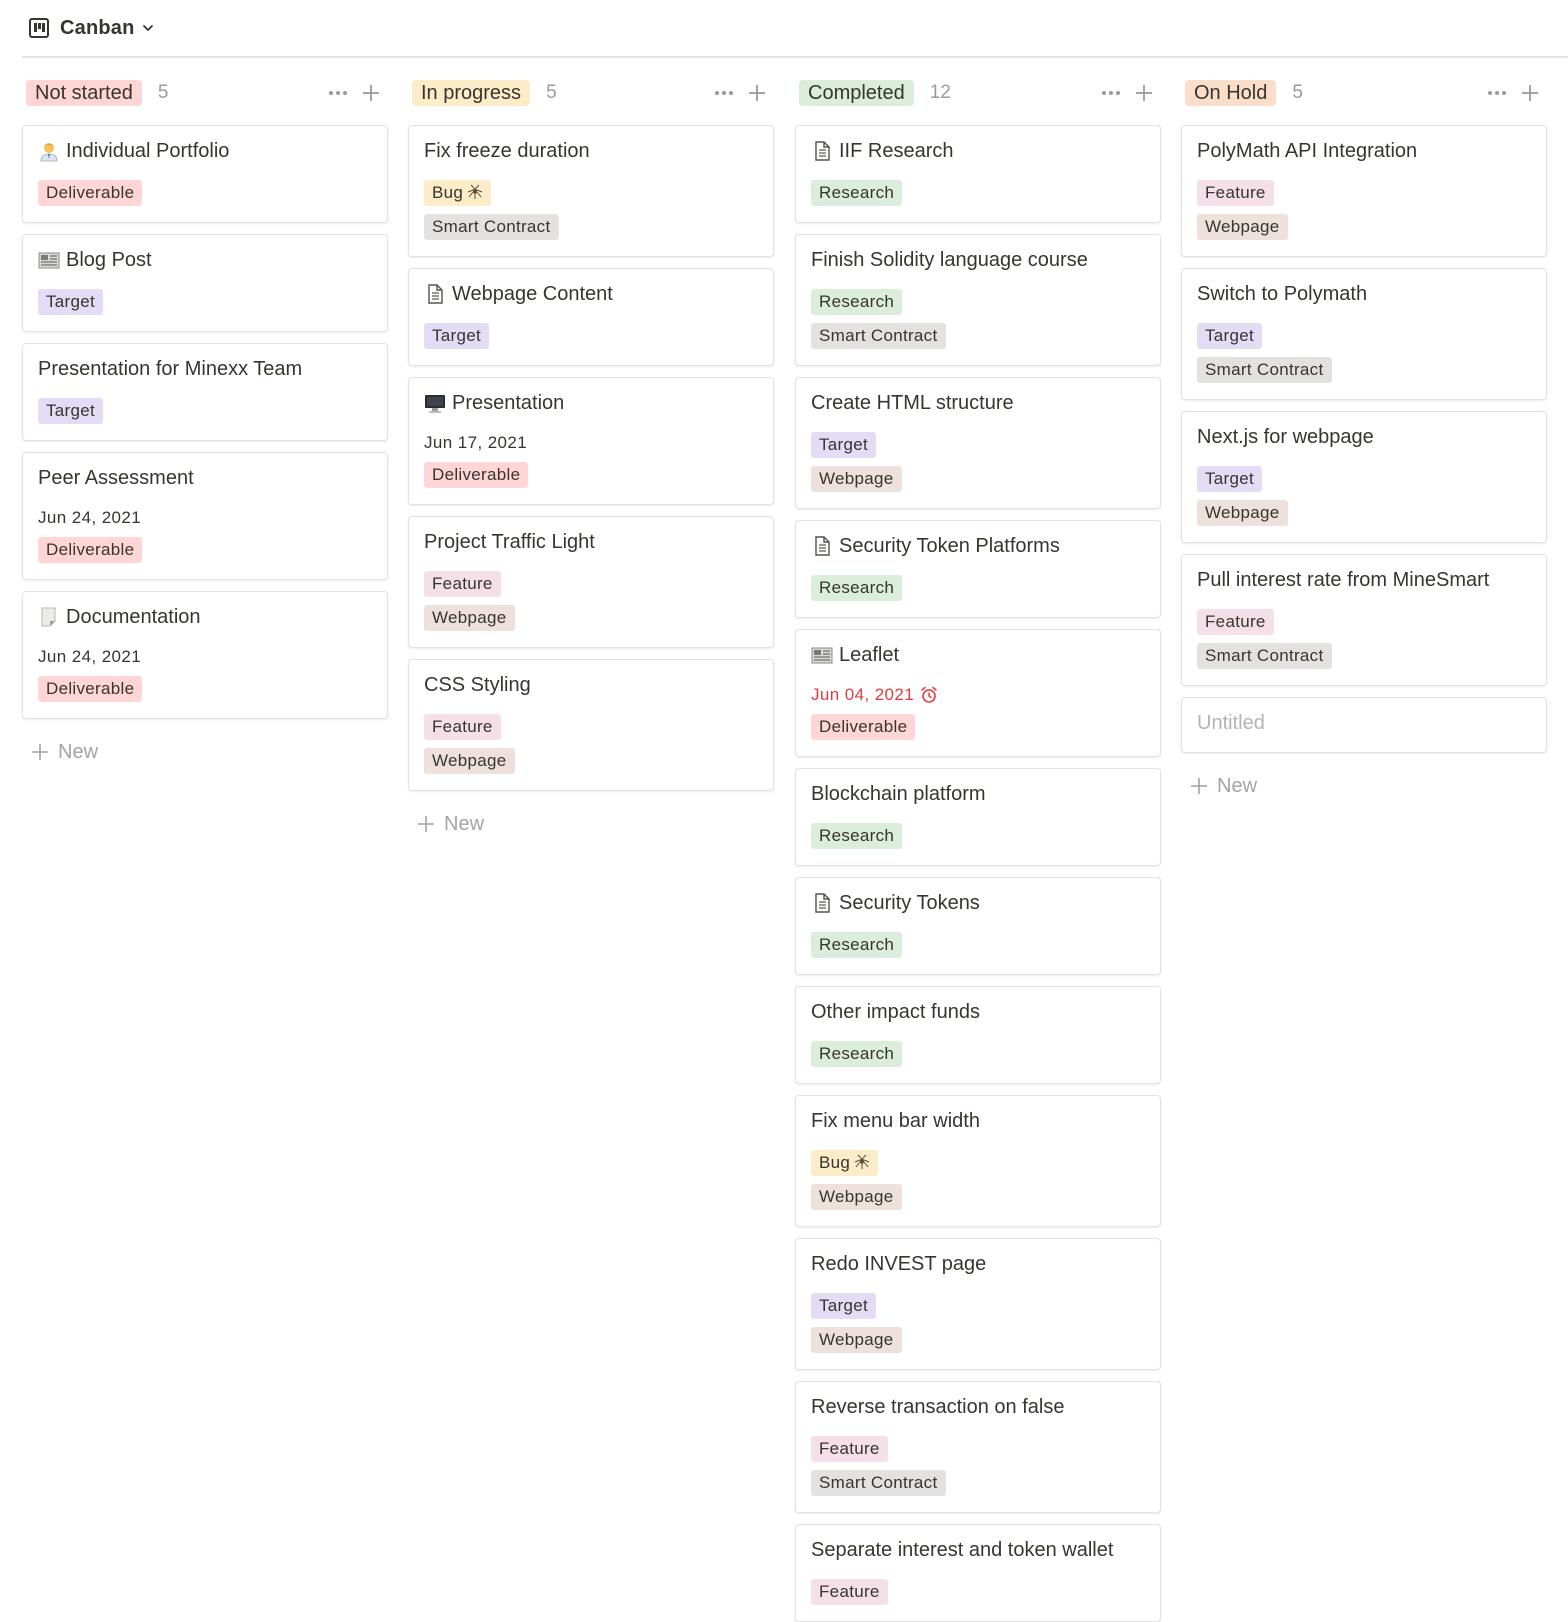 The image size is (1568, 1622). Describe the element at coordinates (896, 151) in the screenshot. I see `card-title-text: IIF Research` at that location.